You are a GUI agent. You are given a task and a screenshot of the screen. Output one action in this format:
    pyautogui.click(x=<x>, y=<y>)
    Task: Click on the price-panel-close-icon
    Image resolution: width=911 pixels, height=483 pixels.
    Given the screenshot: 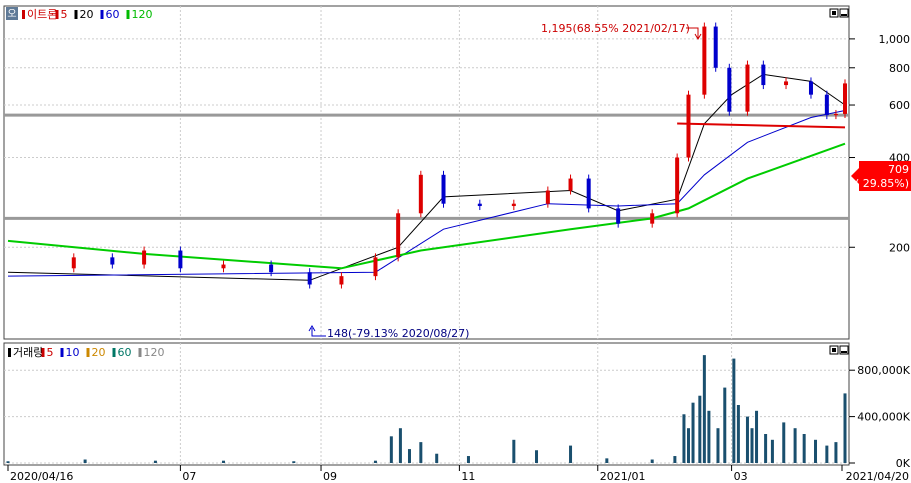 What is the action you would take?
    pyautogui.click(x=844, y=13)
    